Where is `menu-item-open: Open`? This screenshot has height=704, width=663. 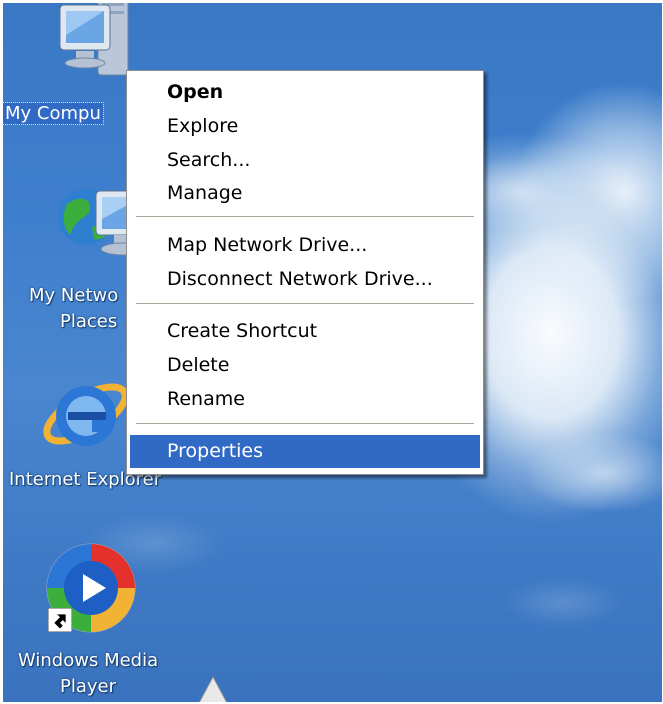 menu-item-open: Open is located at coordinates (305, 92).